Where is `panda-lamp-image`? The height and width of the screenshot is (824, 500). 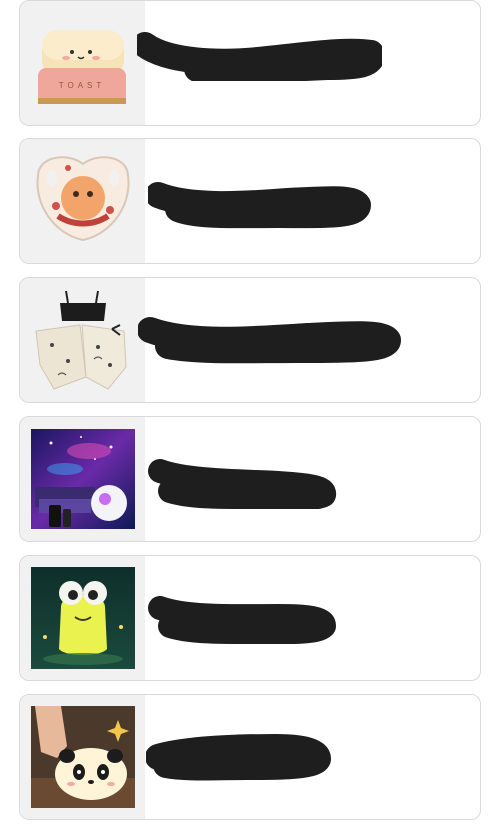 panda-lamp-image is located at coordinates (82, 757).